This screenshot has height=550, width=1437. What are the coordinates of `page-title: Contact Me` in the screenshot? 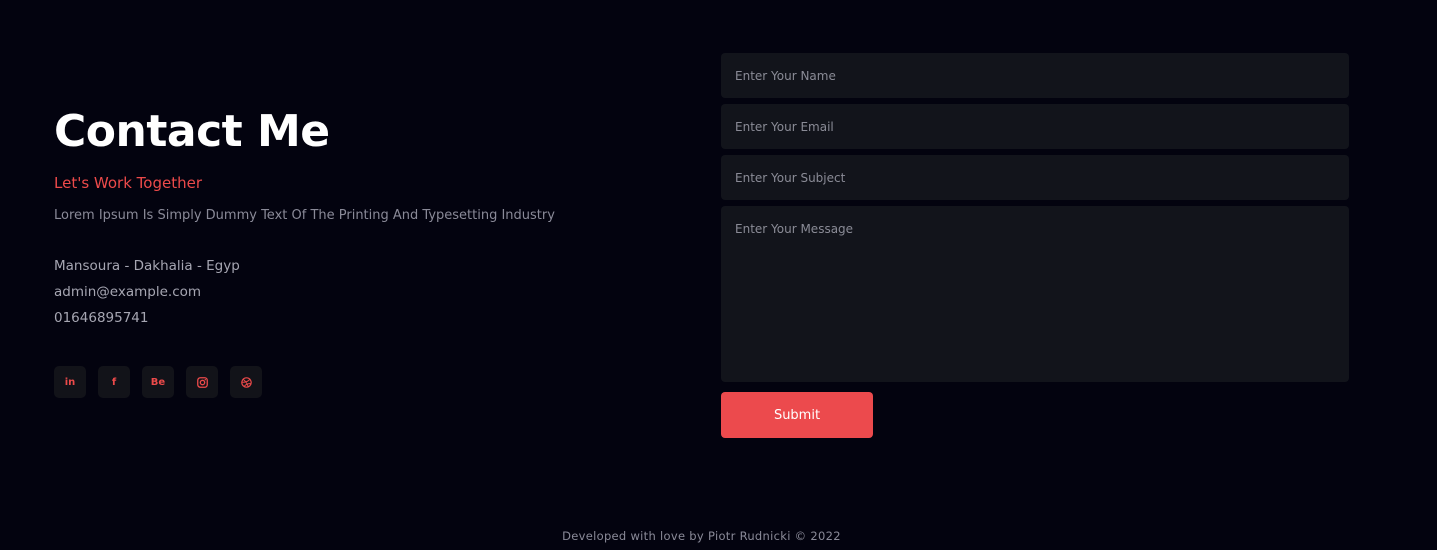 It's located at (192, 131).